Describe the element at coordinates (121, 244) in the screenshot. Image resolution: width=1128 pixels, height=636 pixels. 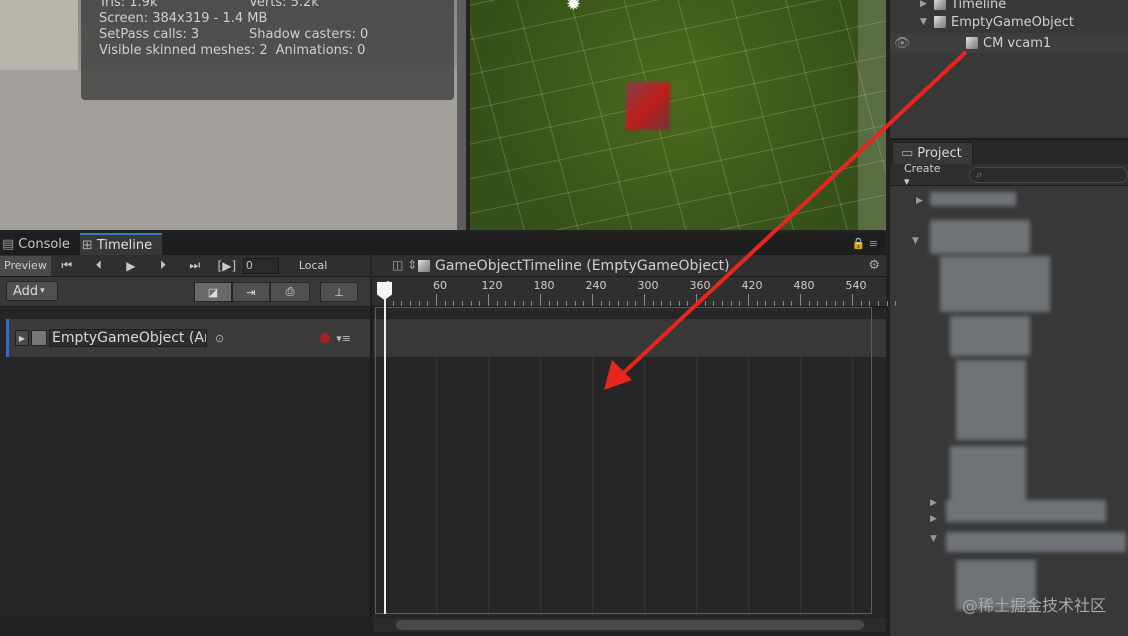
I see `tab-timeline: ⊞ Timeline` at that location.